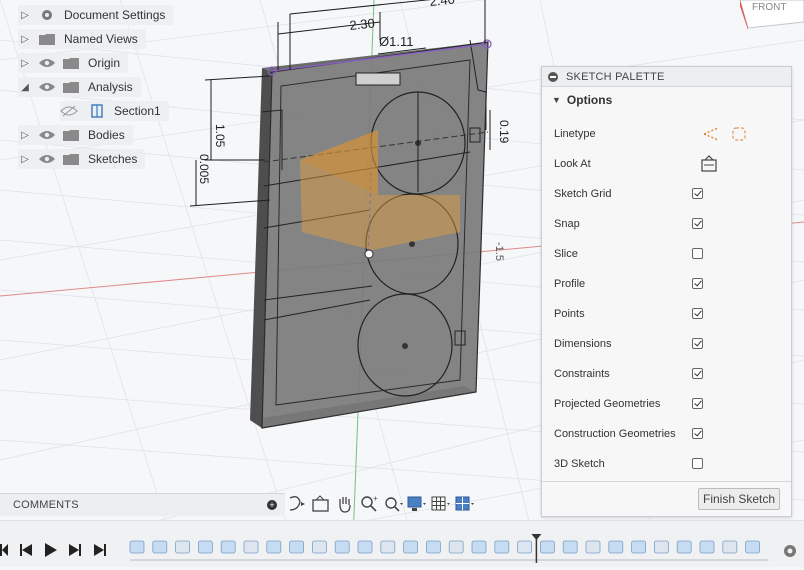 This screenshot has height=570, width=804. I want to click on zoom-icon: +, so click(369, 504).